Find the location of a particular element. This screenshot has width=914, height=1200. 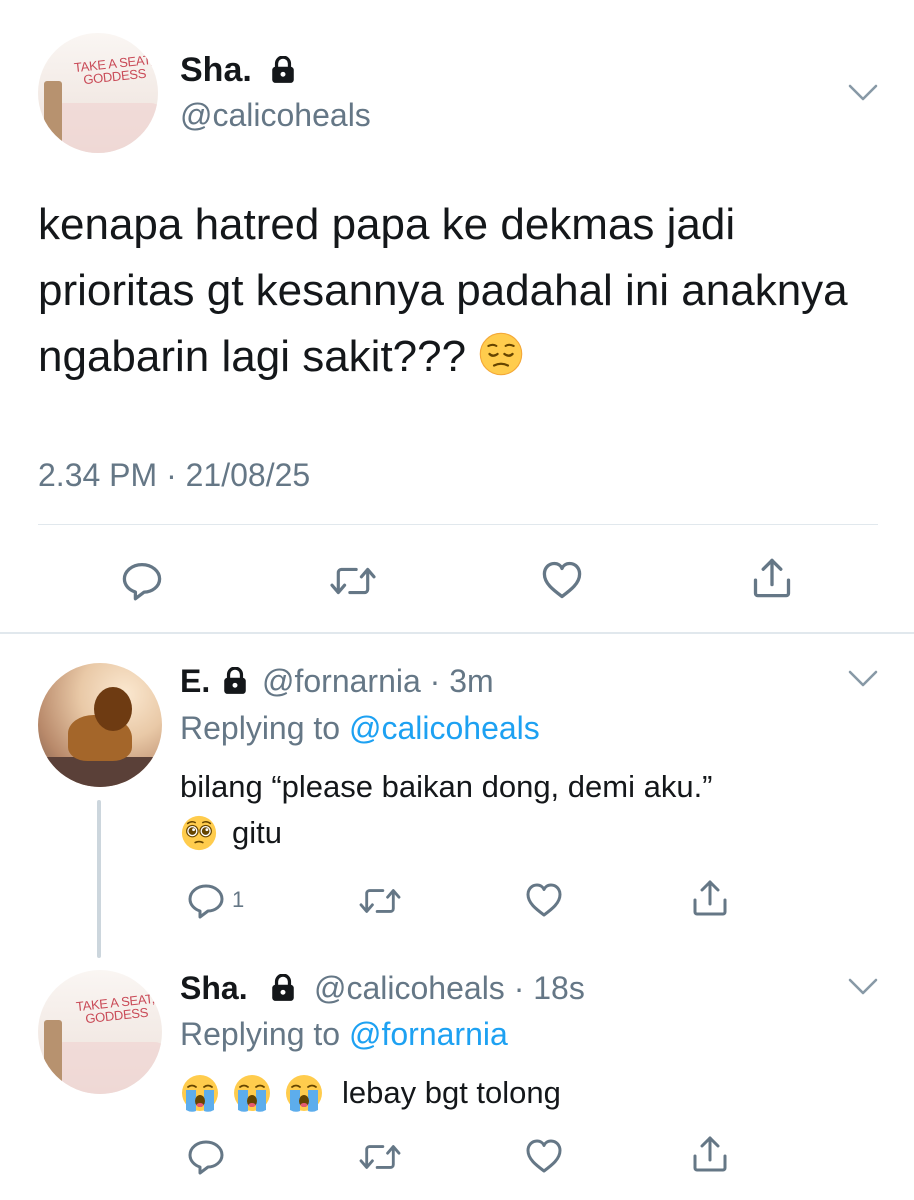

reply-count: 1 is located at coordinates (238, 899).